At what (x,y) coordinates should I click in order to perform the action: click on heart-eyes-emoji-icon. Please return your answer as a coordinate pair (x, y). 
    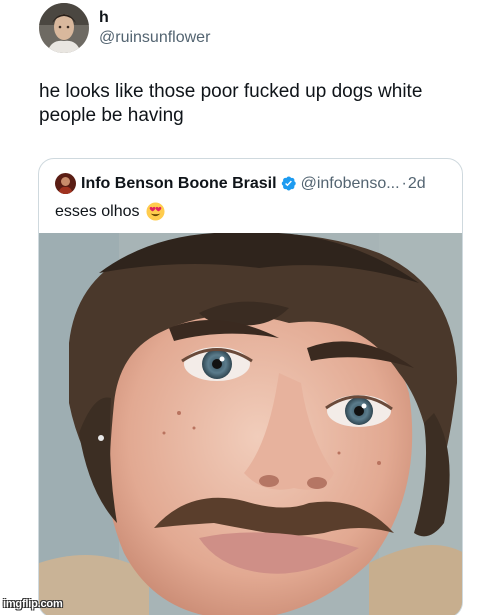
    Looking at the image, I should click on (155, 211).